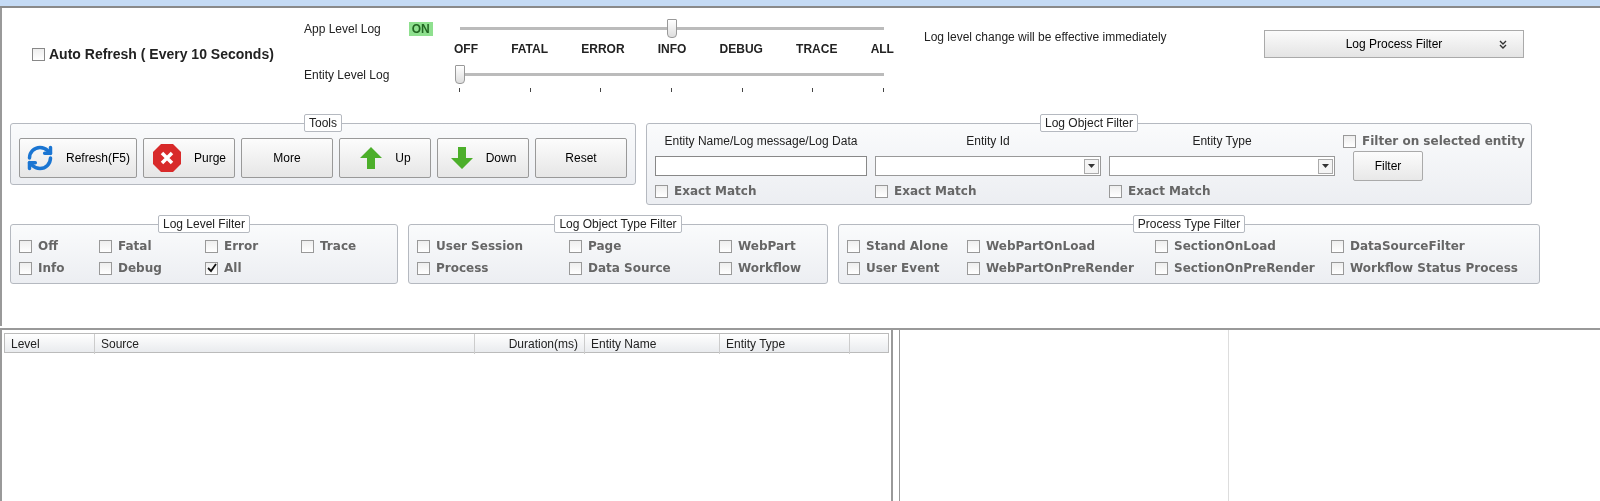 Image resolution: width=1600 pixels, height=501 pixels. Describe the element at coordinates (1394, 44) in the screenshot. I see `log-process-filter-button: Log Process Filter` at that location.